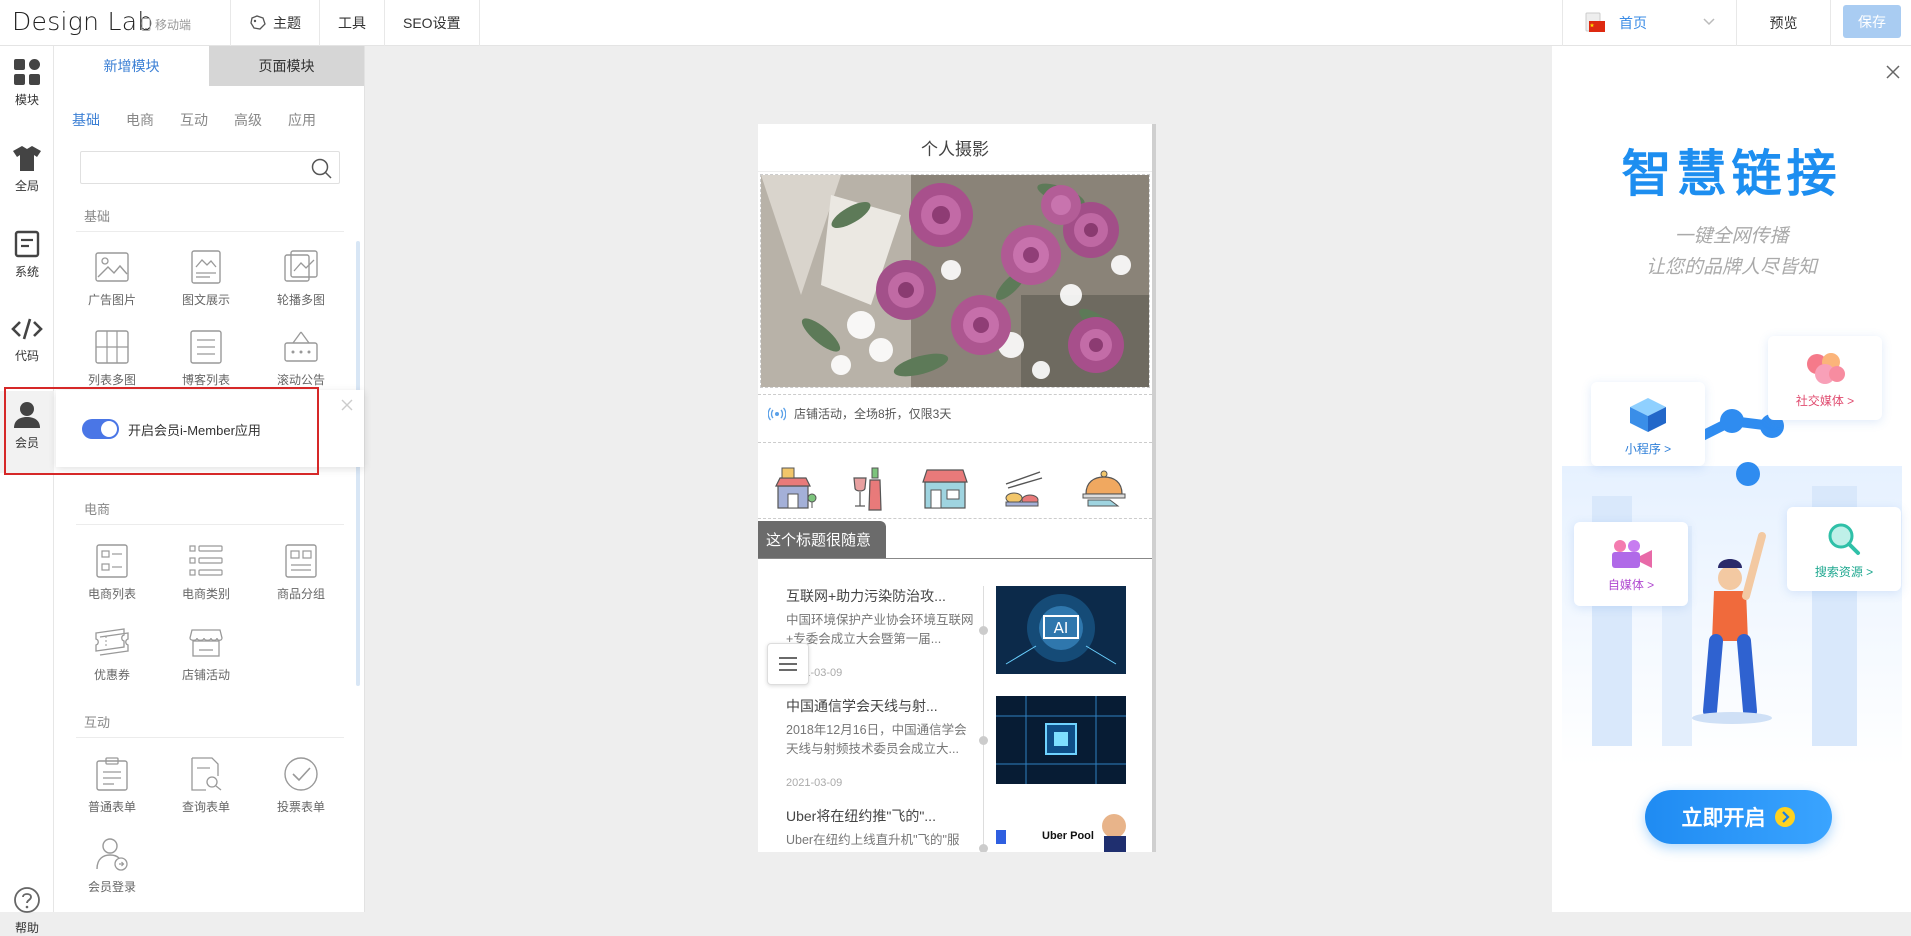  I want to click on left-rail: 模块 全局 系统 代码 会员 帮助, so click(27, 490).